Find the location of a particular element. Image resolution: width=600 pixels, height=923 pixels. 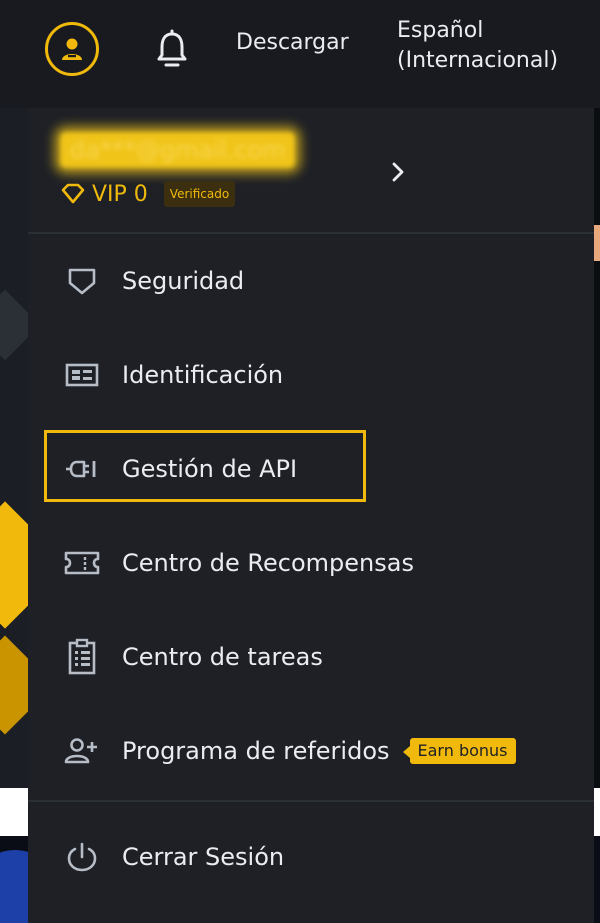

earn-bonus-badge: Earn bonus is located at coordinates (459, 751).